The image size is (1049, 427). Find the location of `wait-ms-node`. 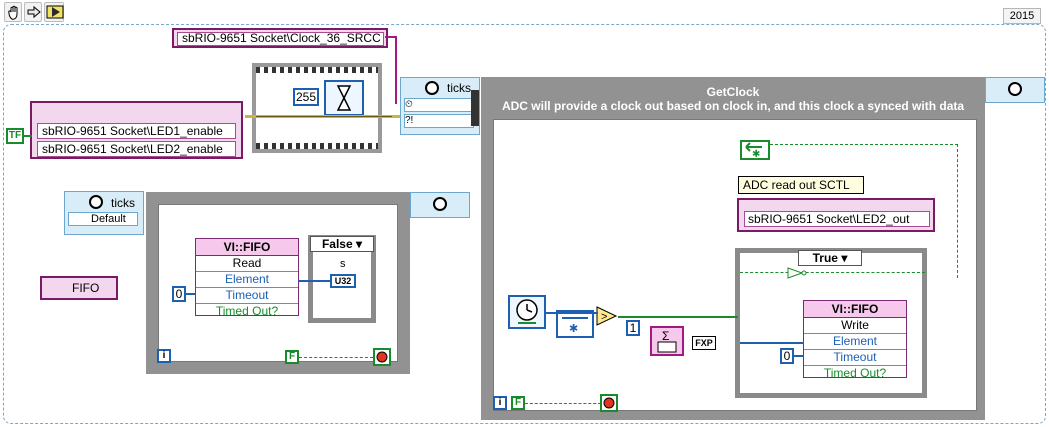

wait-ms-node is located at coordinates (344, 98).